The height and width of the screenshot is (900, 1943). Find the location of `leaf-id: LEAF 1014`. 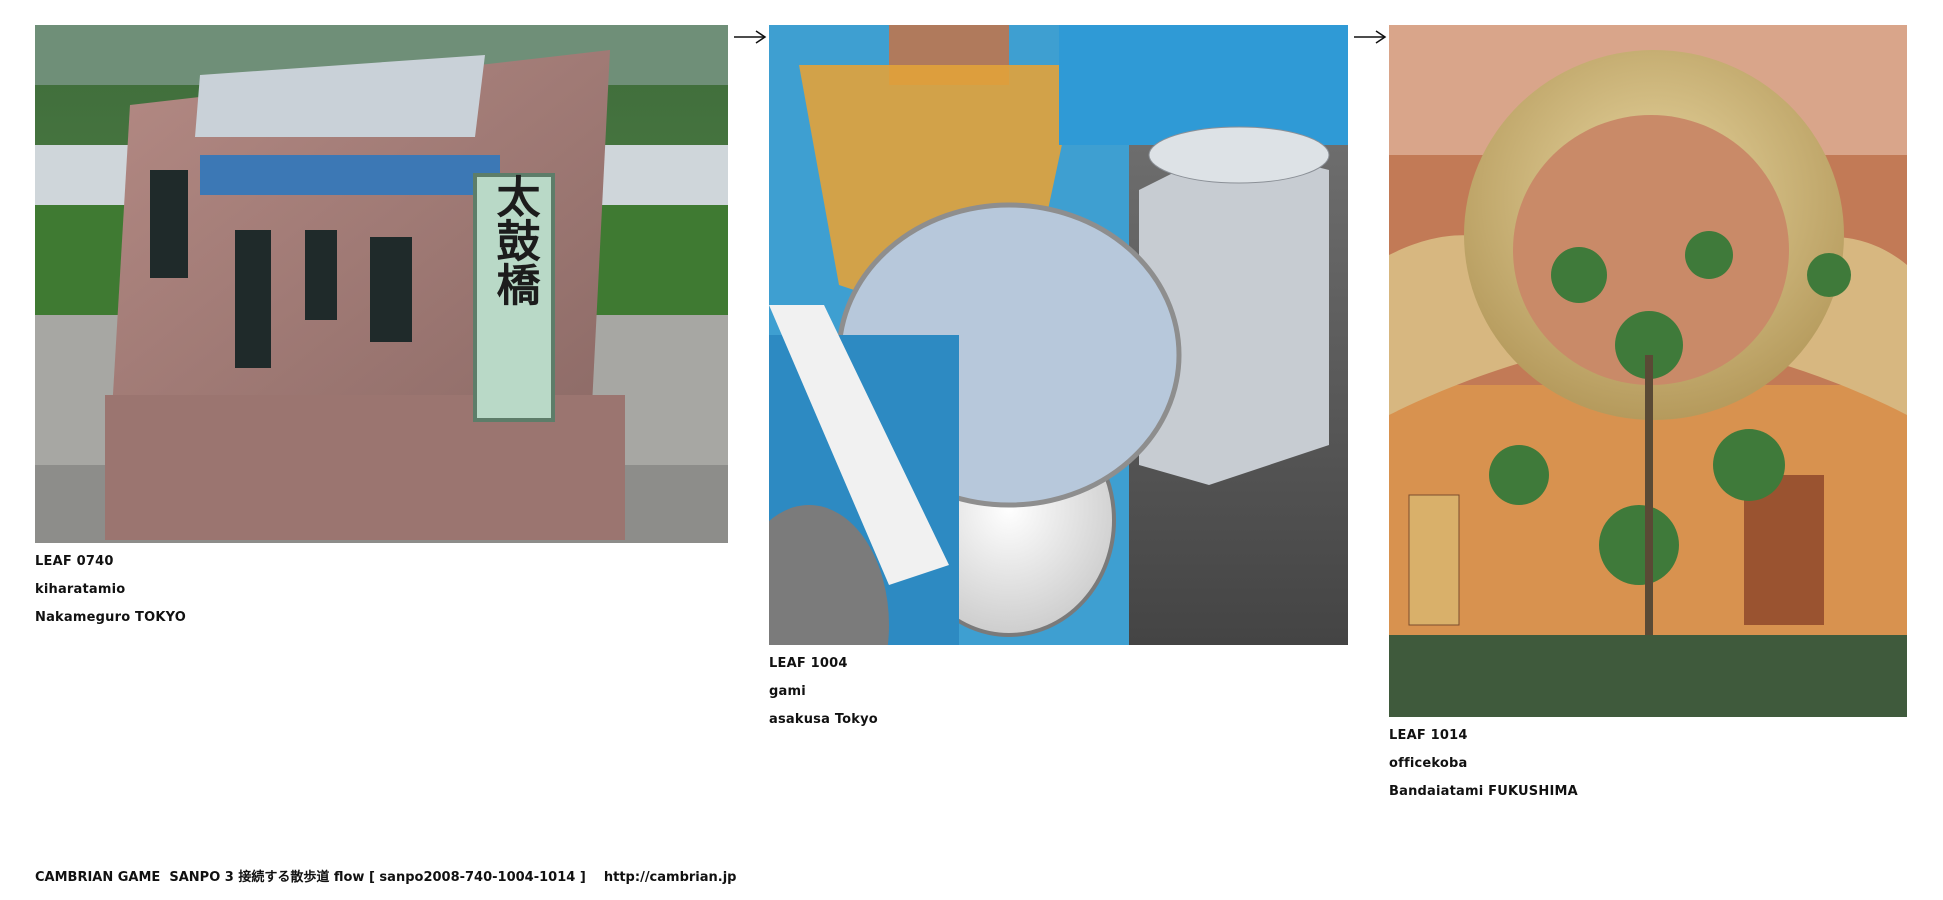

leaf-id: LEAF 1014 is located at coordinates (1428, 735).